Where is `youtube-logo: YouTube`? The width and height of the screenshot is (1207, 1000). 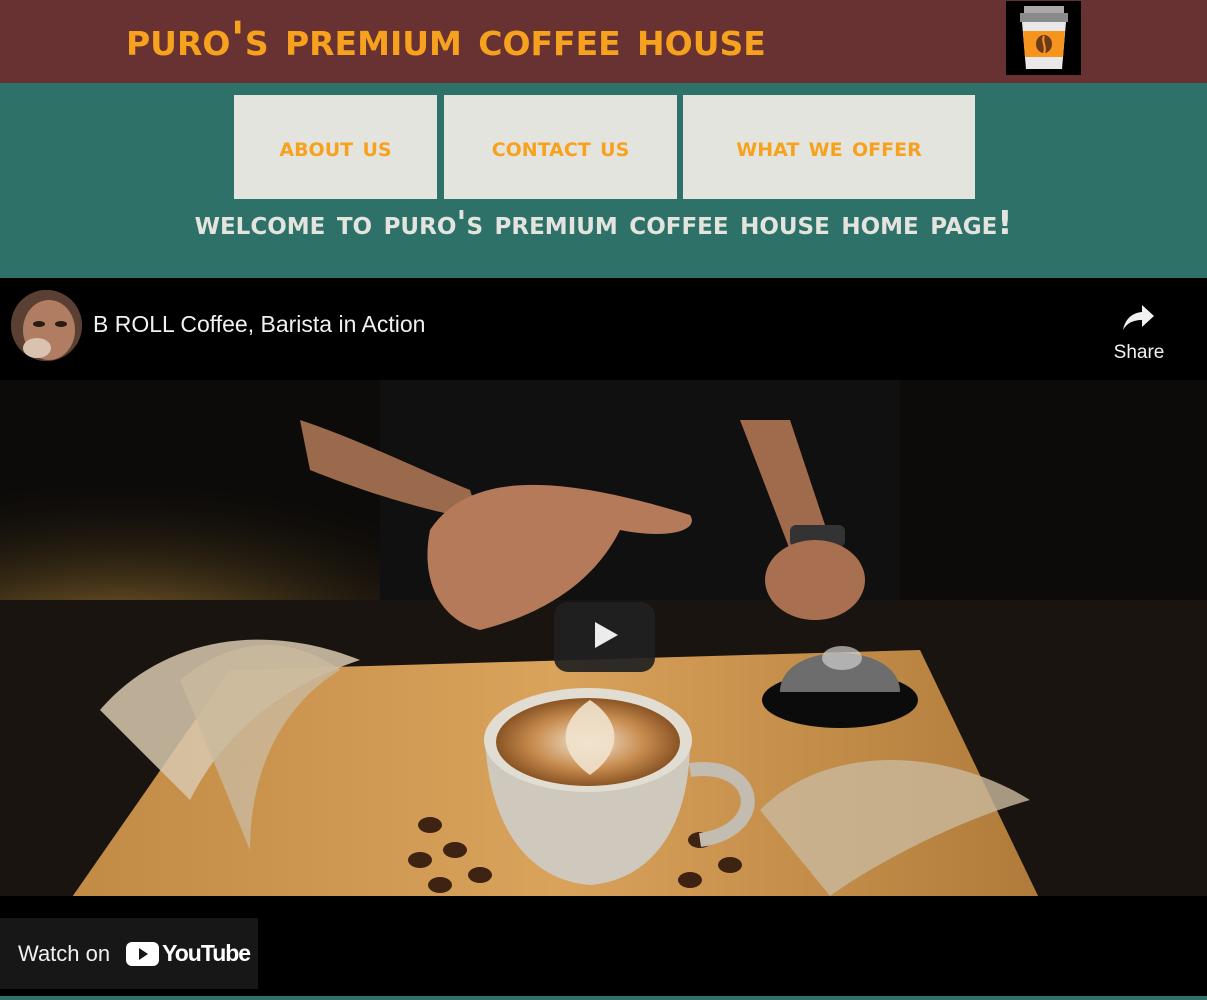 youtube-logo: YouTube is located at coordinates (188, 953).